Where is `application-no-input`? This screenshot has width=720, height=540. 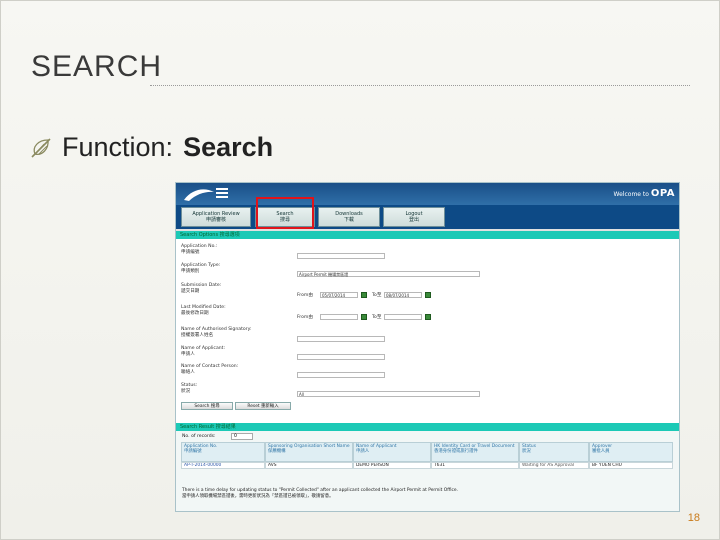 application-no-input is located at coordinates (341, 256).